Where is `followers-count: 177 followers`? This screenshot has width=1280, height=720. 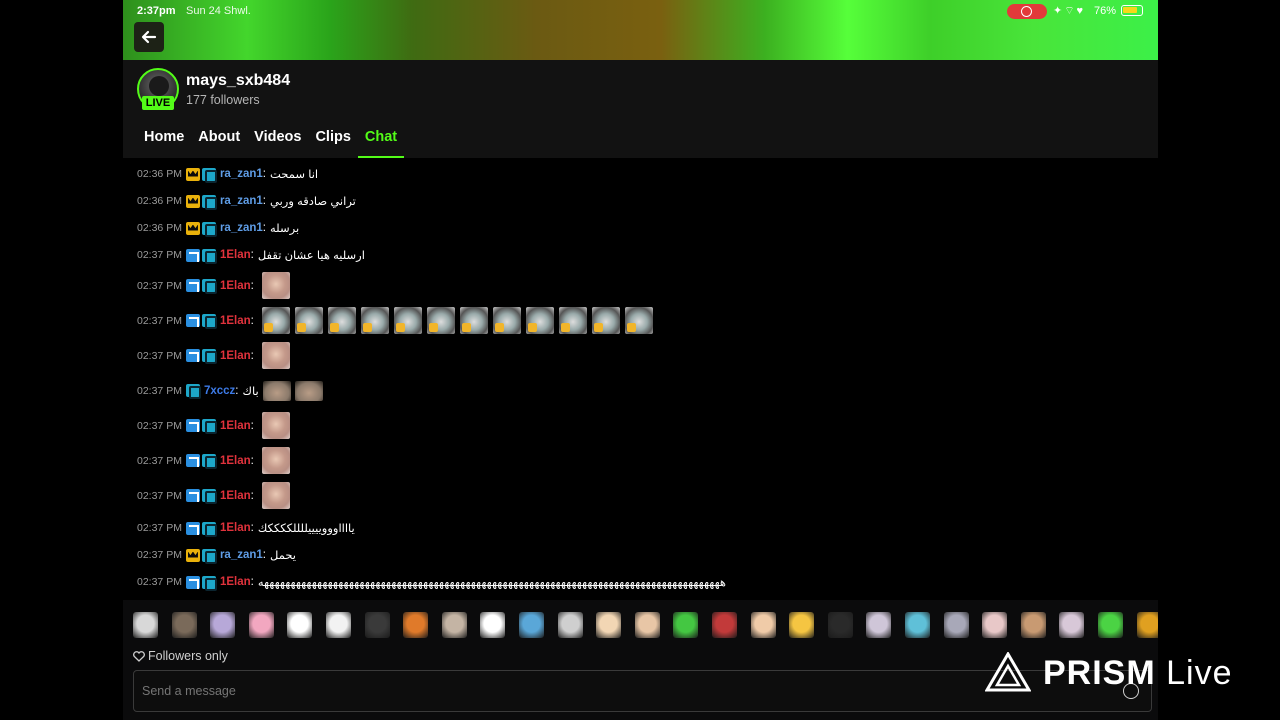 followers-count: 177 followers is located at coordinates (223, 100).